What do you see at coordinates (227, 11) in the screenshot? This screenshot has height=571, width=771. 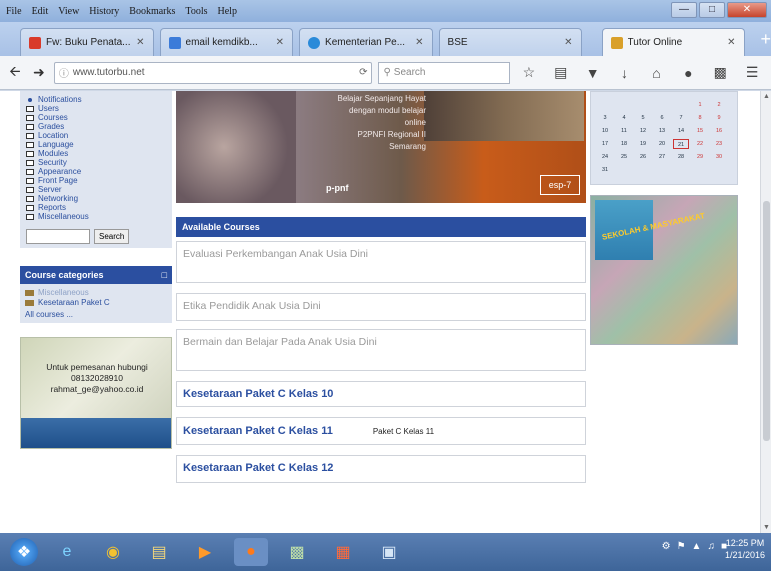 I see `menu-help: Help` at bounding box center [227, 11].